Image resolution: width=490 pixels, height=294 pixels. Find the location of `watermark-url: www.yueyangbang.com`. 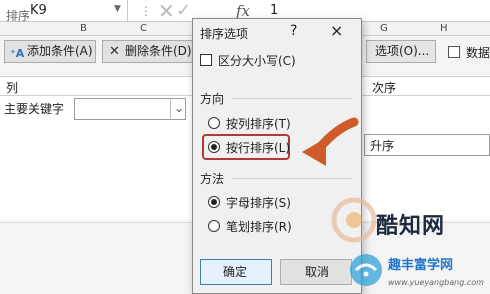

watermark-url: www.yueyangbang.com is located at coordinates (436, 282).